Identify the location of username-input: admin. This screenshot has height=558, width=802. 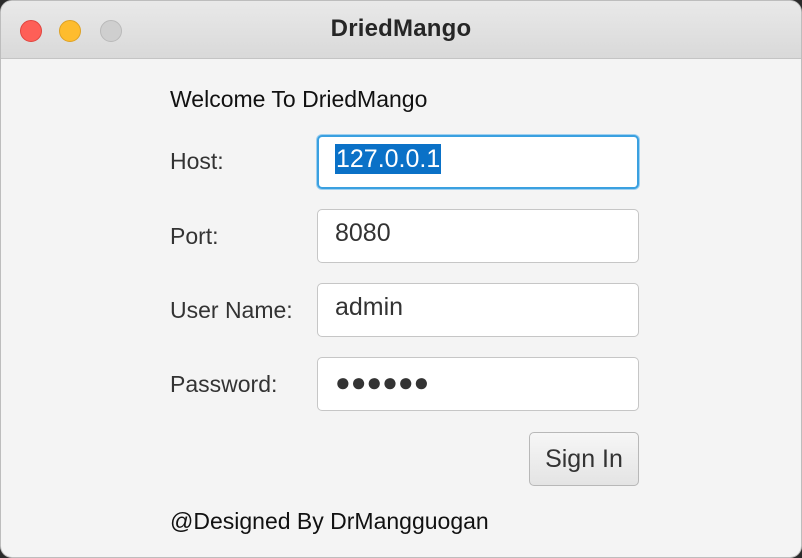
(478, 310).